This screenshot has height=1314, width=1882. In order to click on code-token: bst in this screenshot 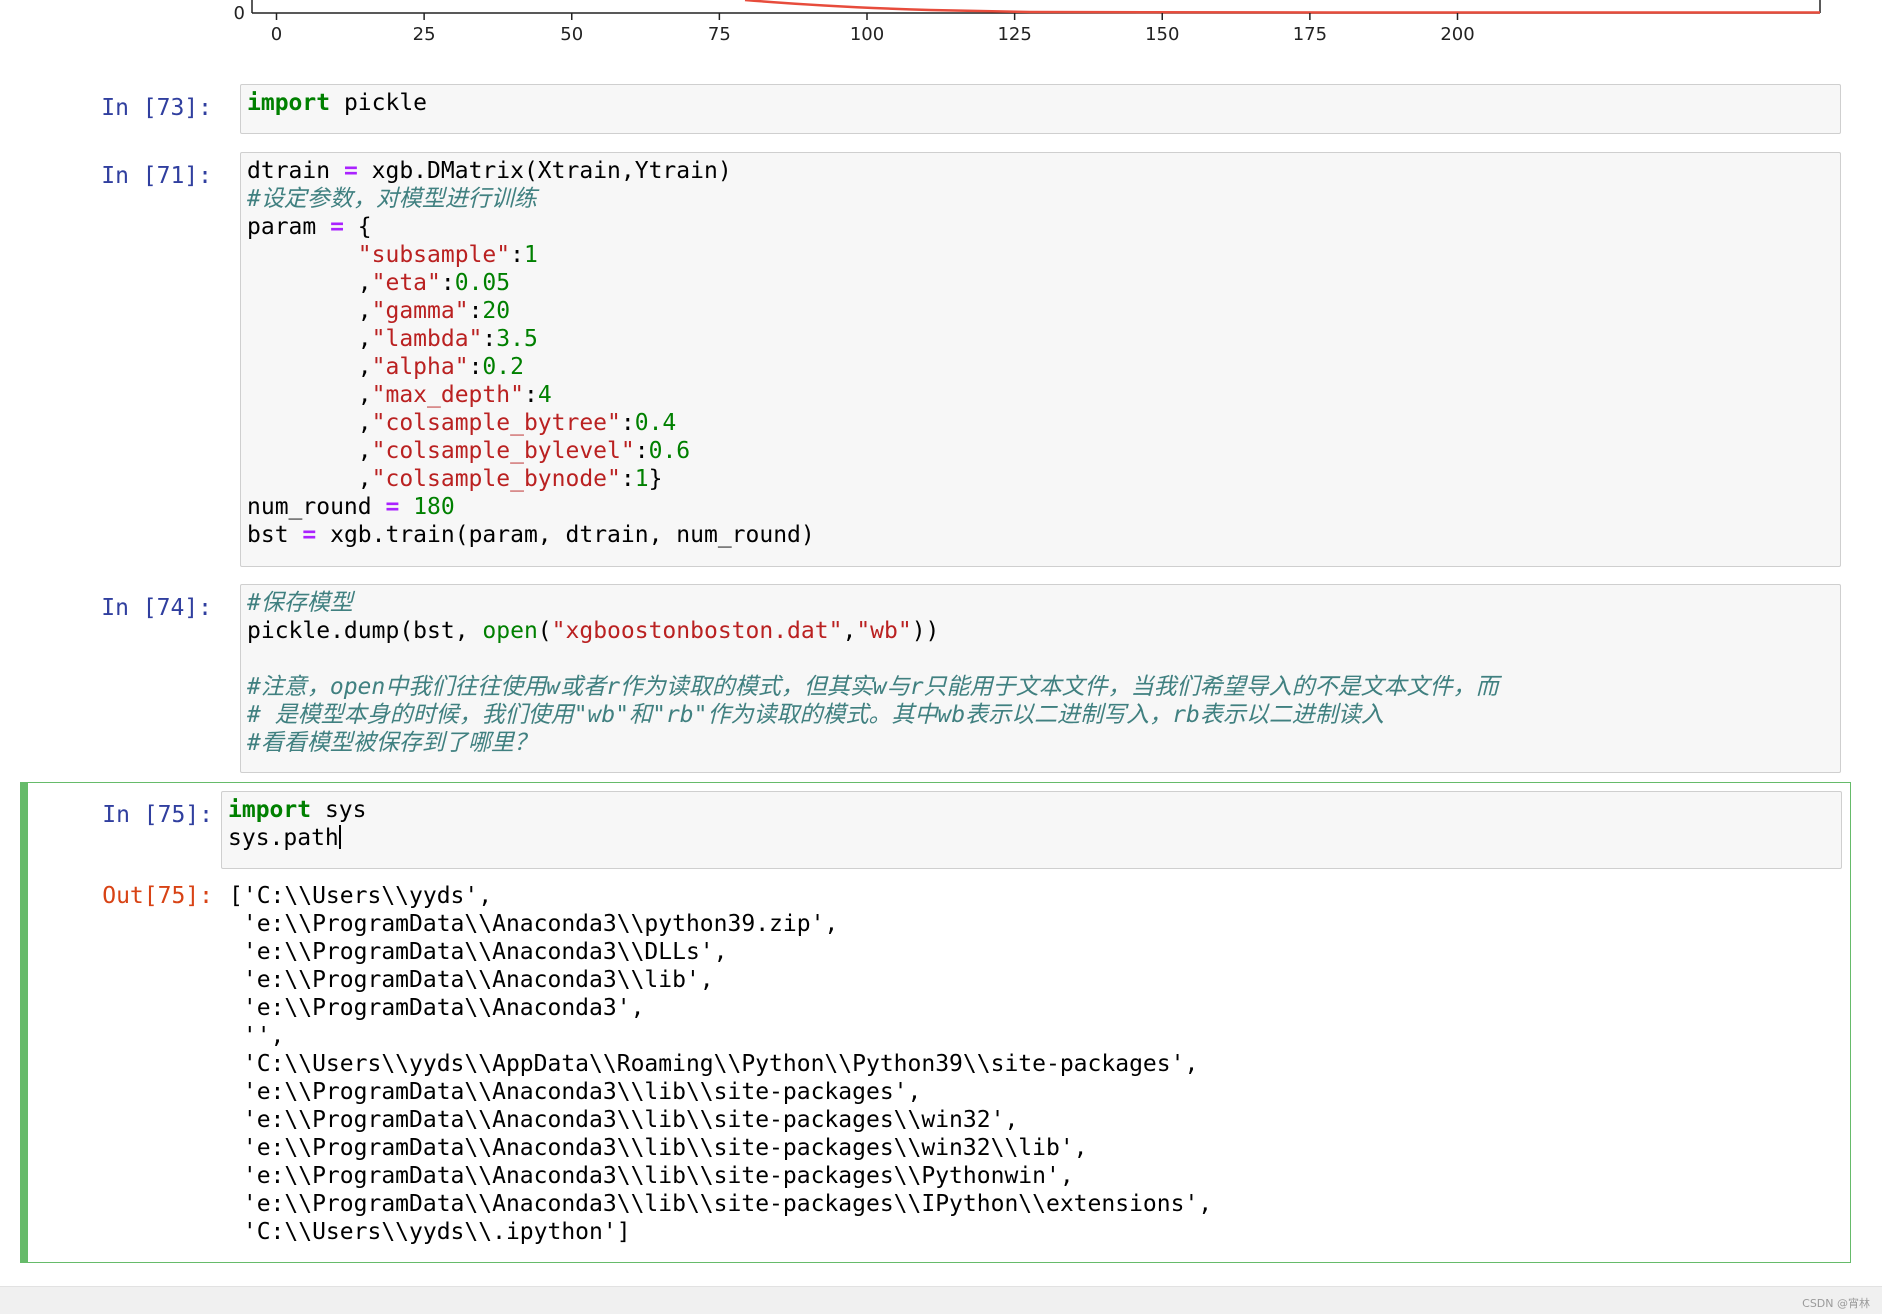, I will do `click(275, 535)`.